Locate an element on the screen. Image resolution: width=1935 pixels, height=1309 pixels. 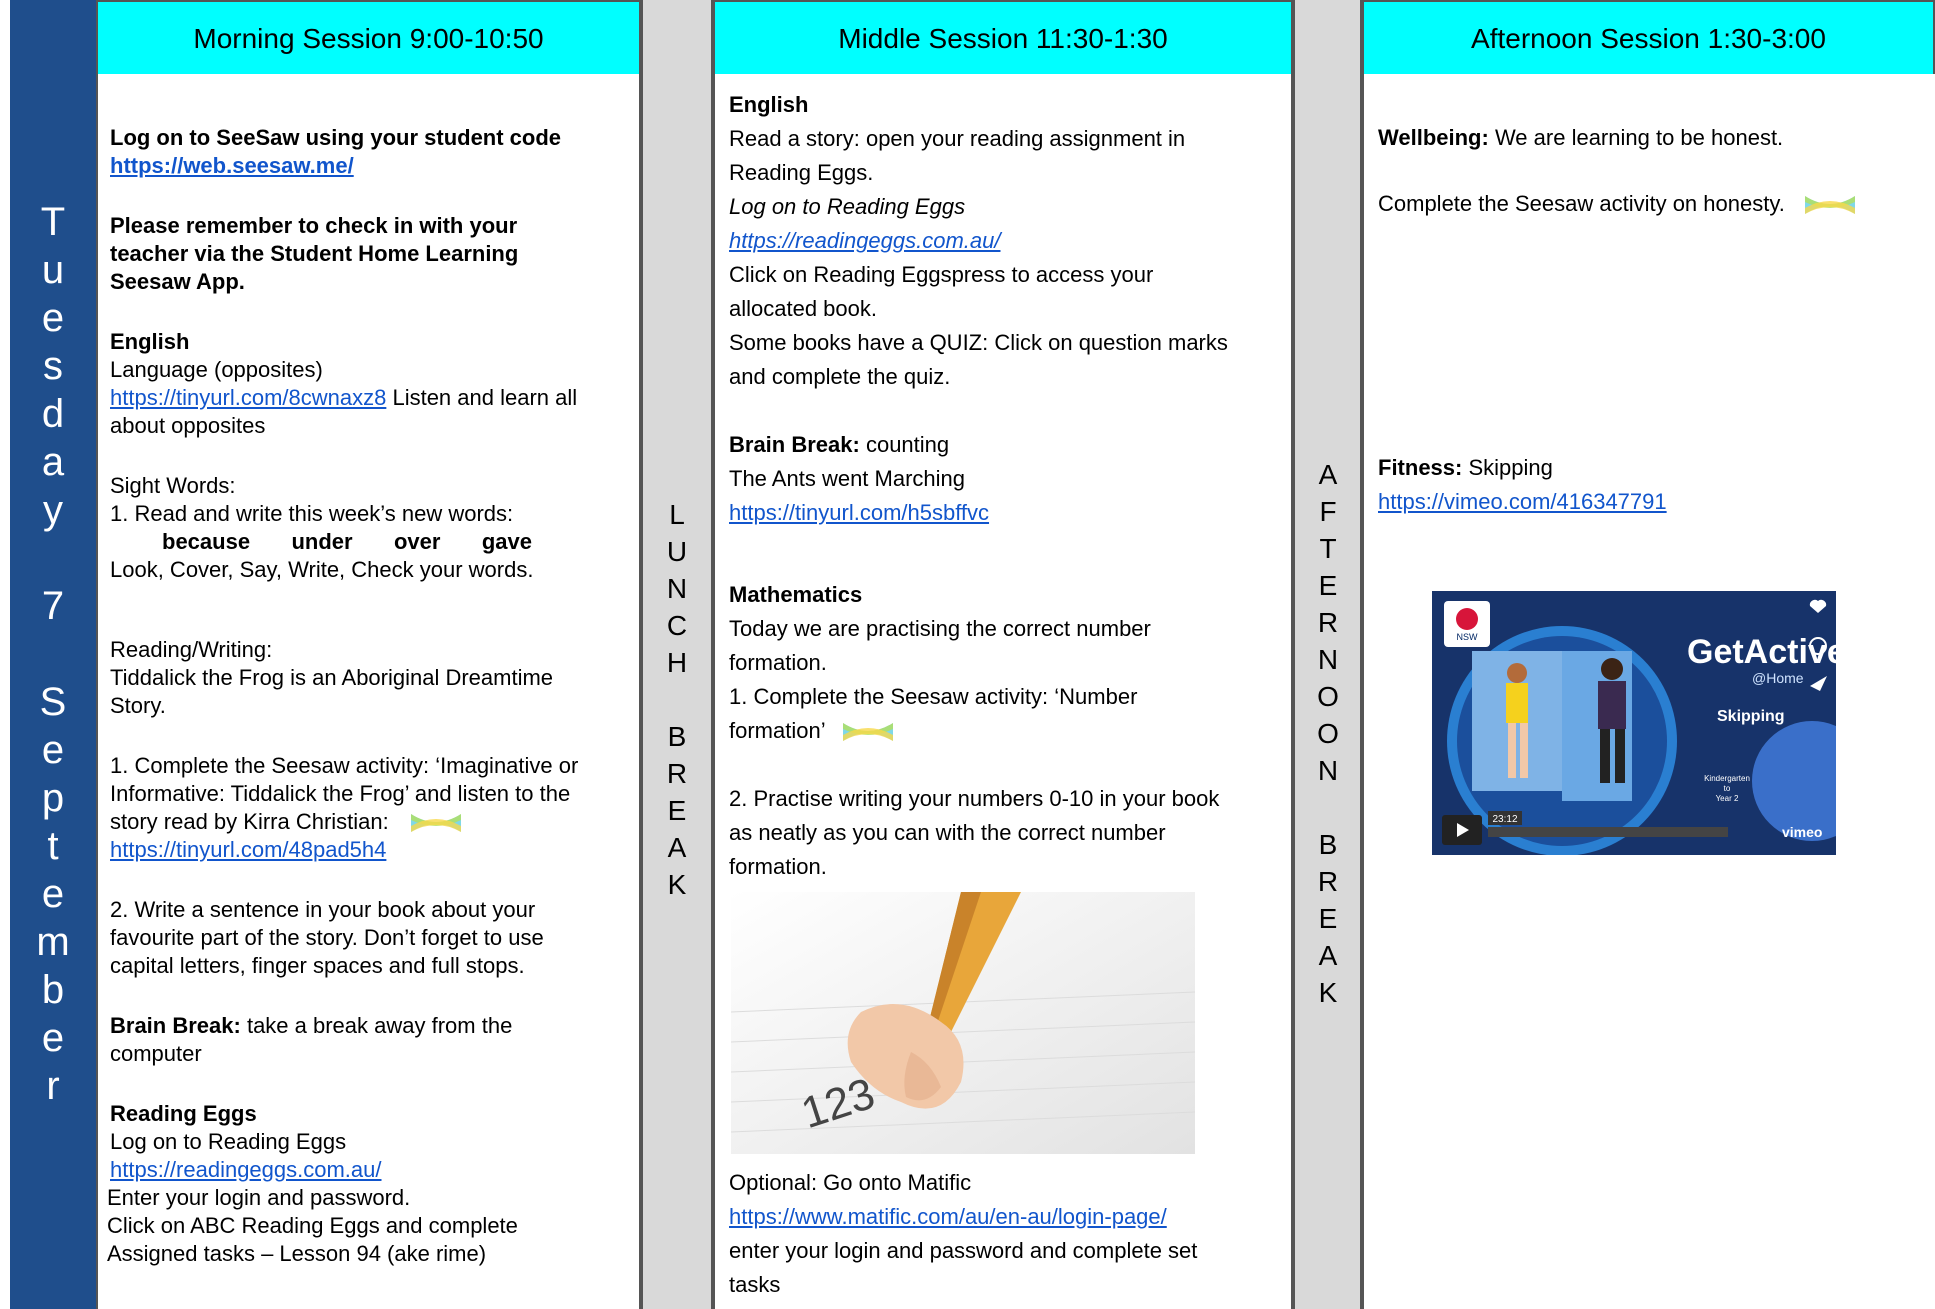
remember-text-2: teacher via the Student Home Learning is located at coordinates (314, 253).